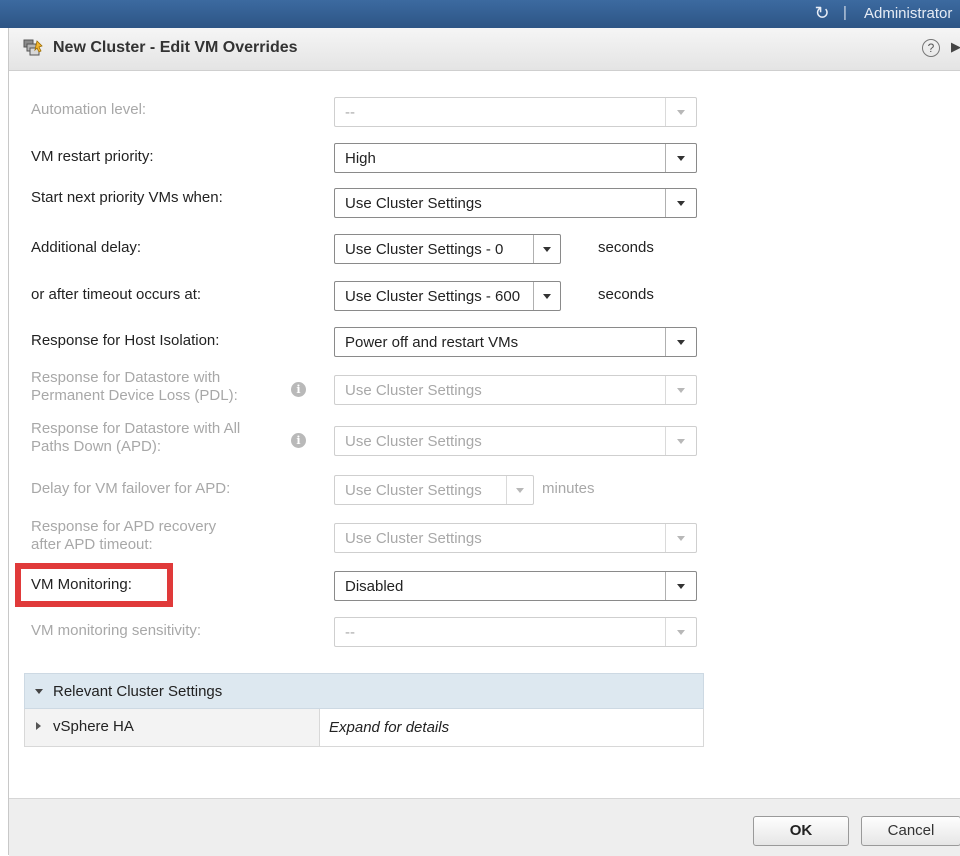 The image size is (960, 856). What do you see at coordinates (131, 488) in the screenshot?
I see `apd-delay-label: Delay for VM failover for APD:` at bounding box center [131, 488].